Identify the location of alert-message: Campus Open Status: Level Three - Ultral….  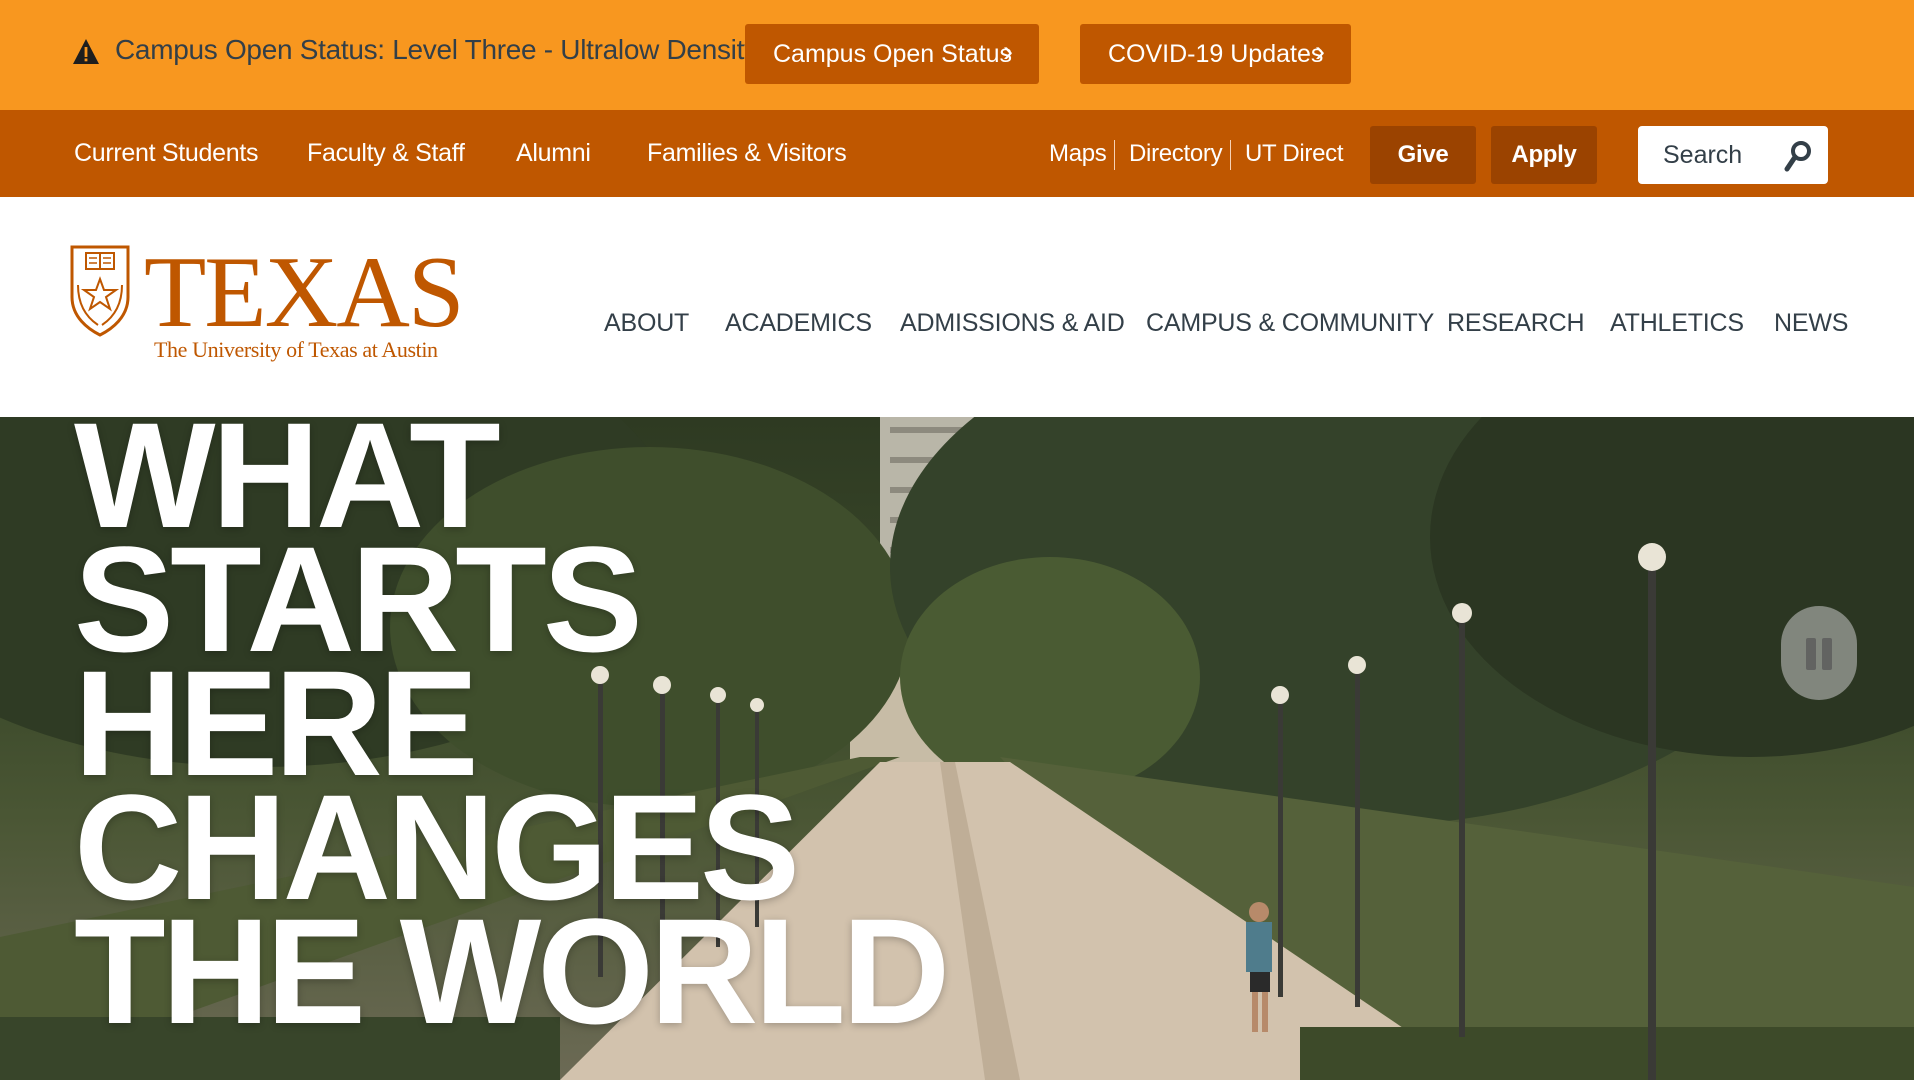
(436, 49).